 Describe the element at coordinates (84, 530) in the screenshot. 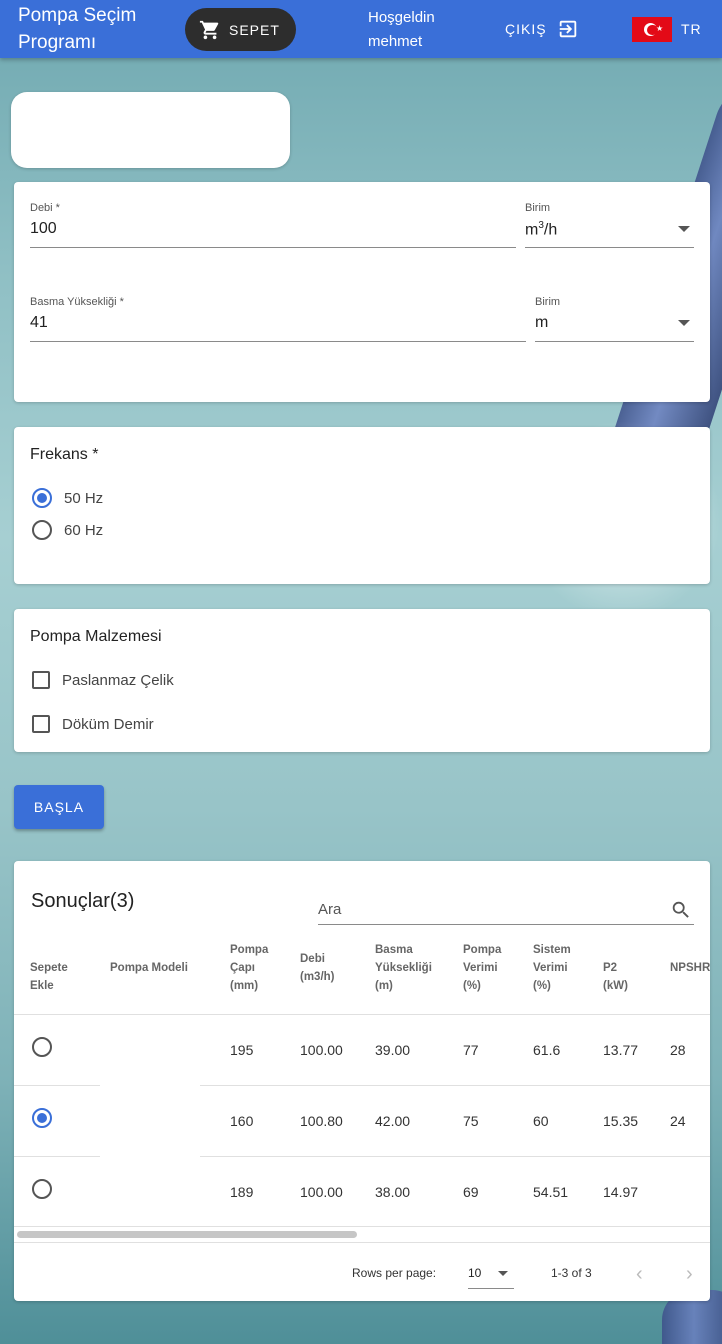

I see `frequency-option-label: 60 Hz` at that location.